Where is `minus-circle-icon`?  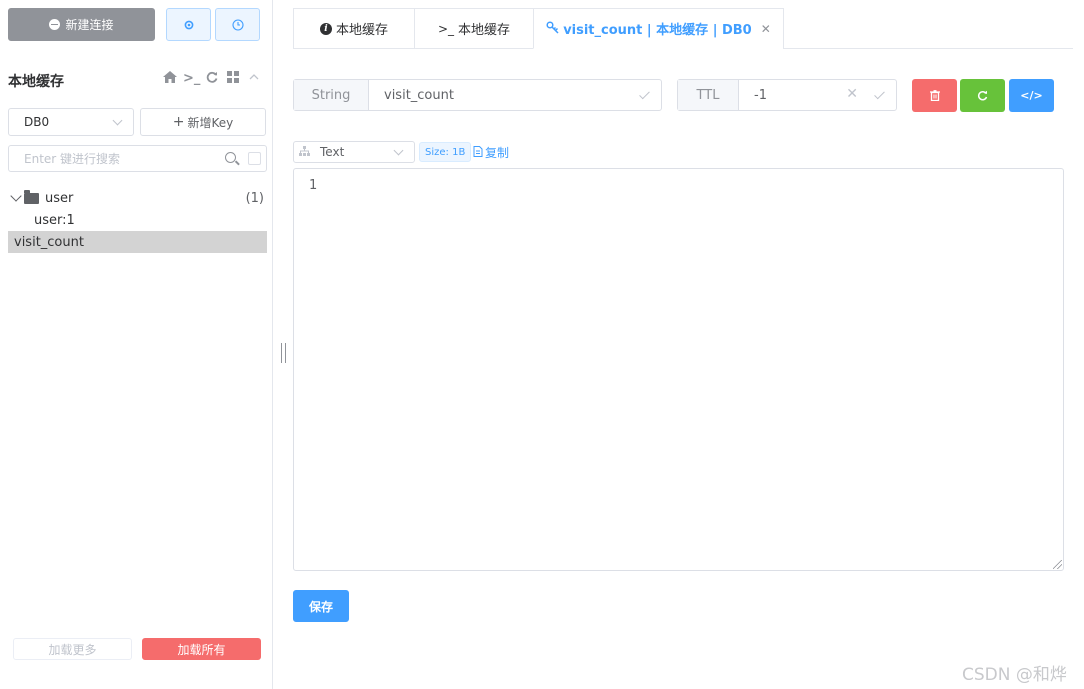 minus-circle-icon is located at coordinates (55, 24).